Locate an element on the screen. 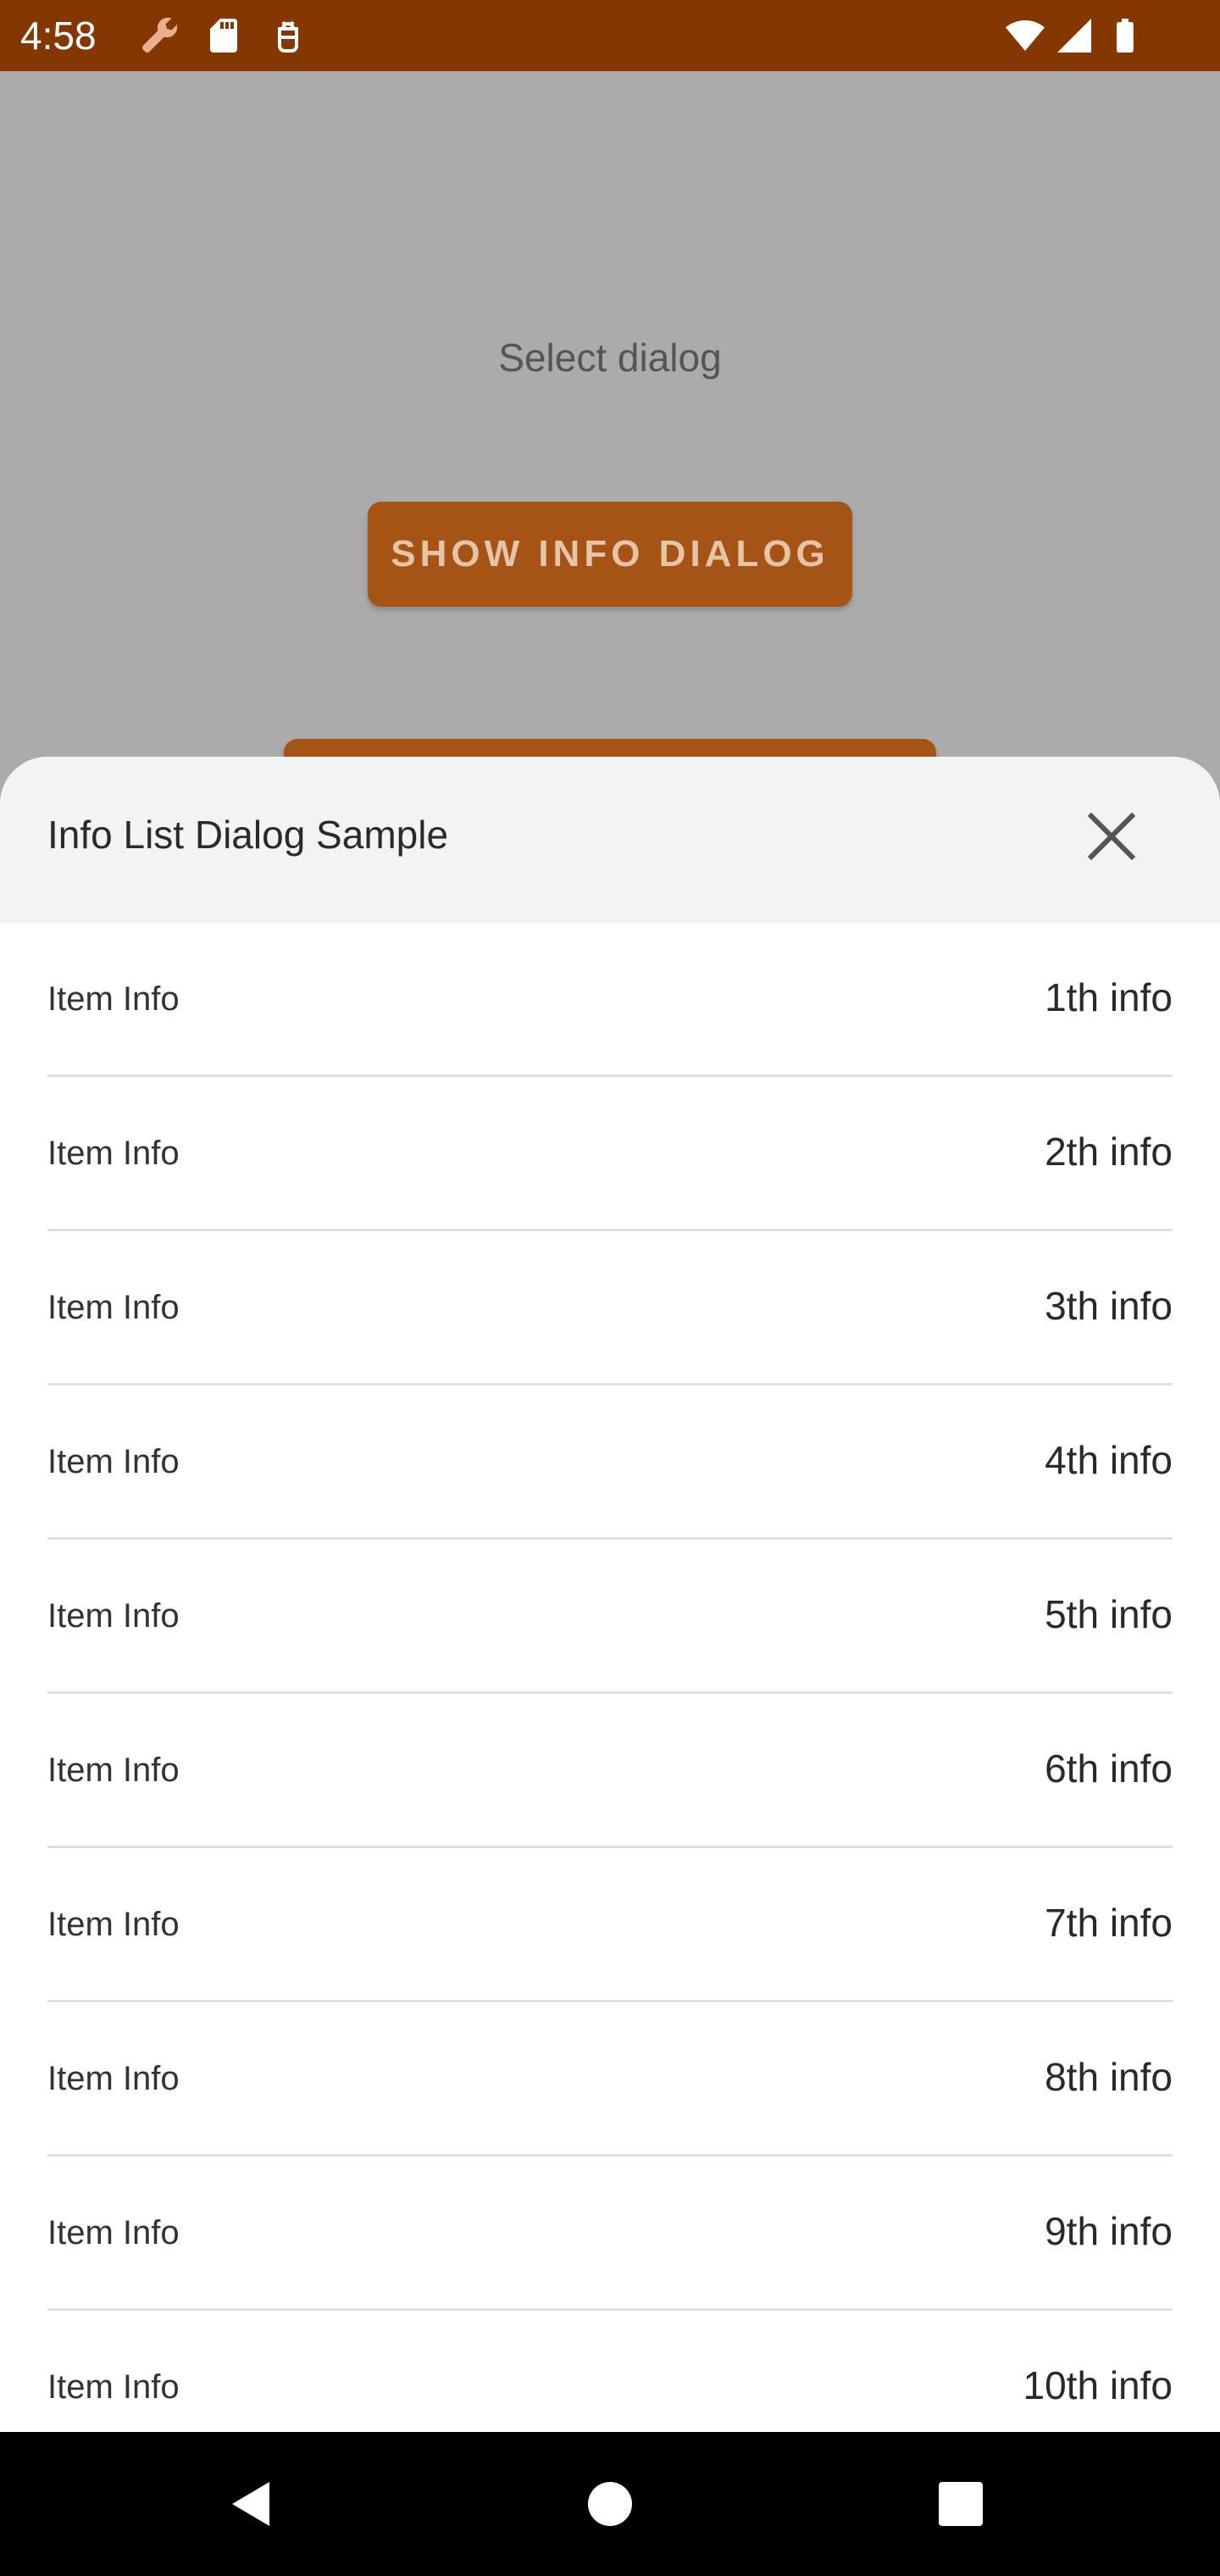 Image resolution: width=1220 pixels, height=2576 pixels. back-button is located at coordinates (254, 2504).